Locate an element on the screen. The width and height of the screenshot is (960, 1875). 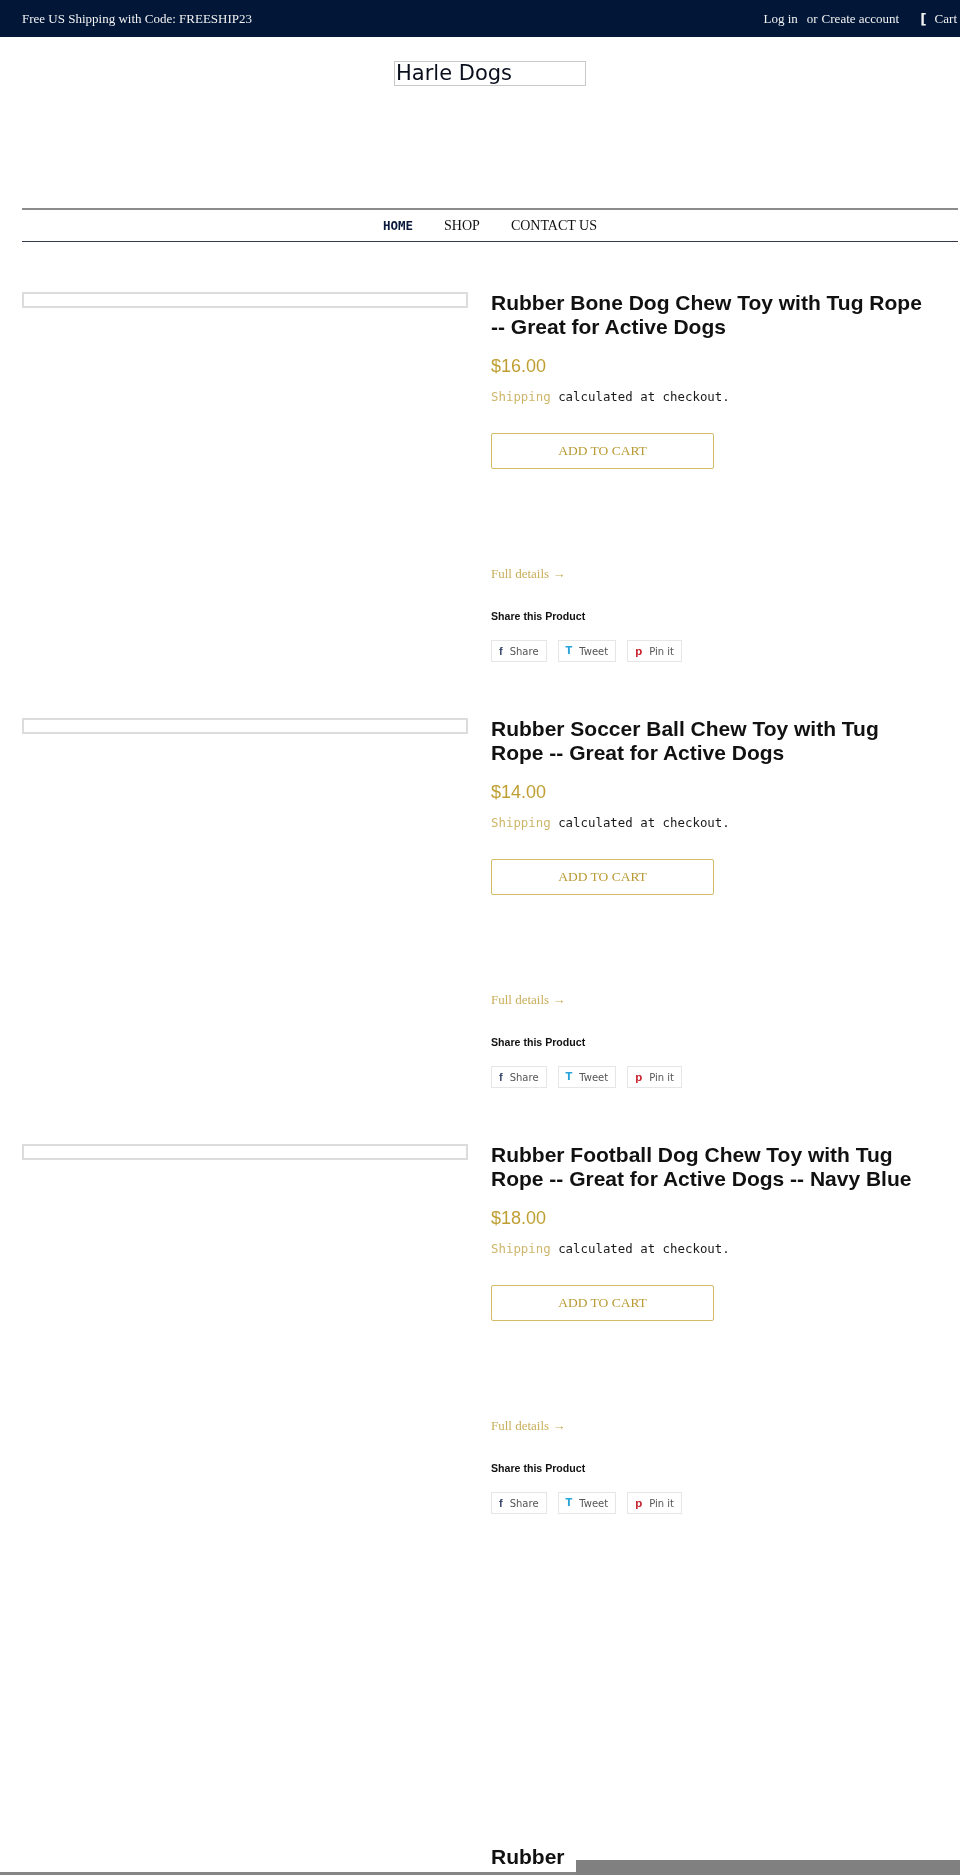
nav-link: HOME is located at coordinates (398, 225).